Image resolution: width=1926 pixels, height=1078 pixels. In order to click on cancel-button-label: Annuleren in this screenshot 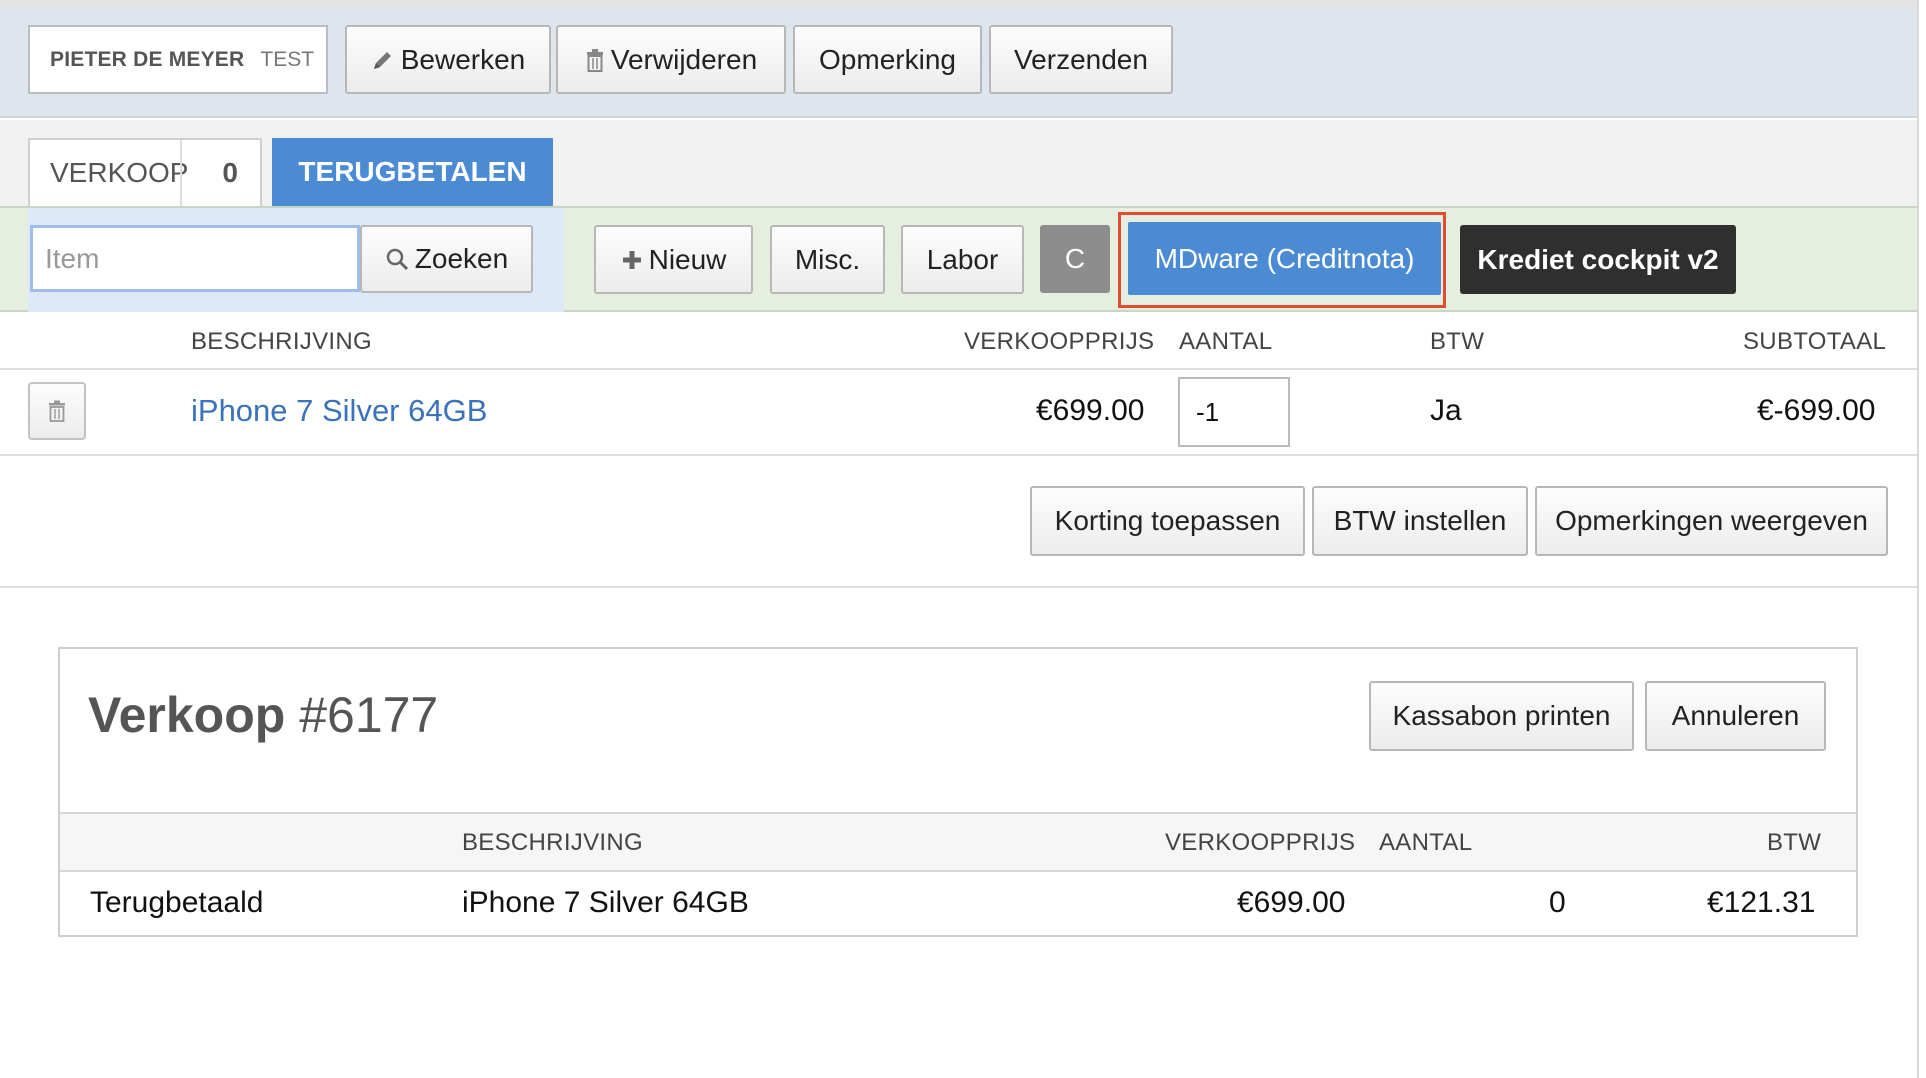, I will do `click(1735, 715)`.